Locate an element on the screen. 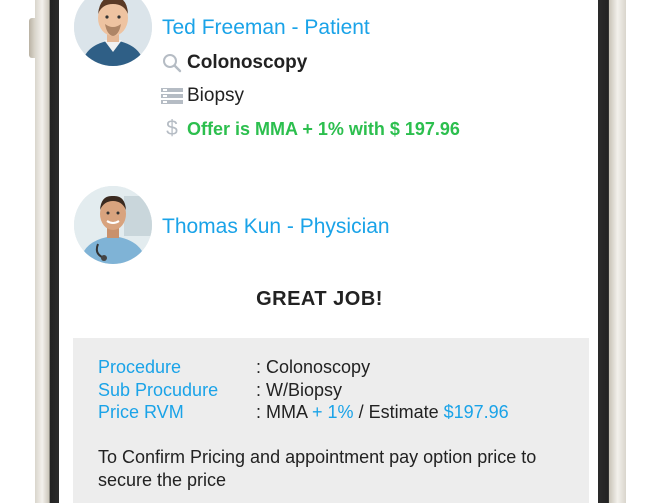  summary-price-row: Price RVM : MMA + 1% / Estimate $197.96 is located at coordinates (303, 412).